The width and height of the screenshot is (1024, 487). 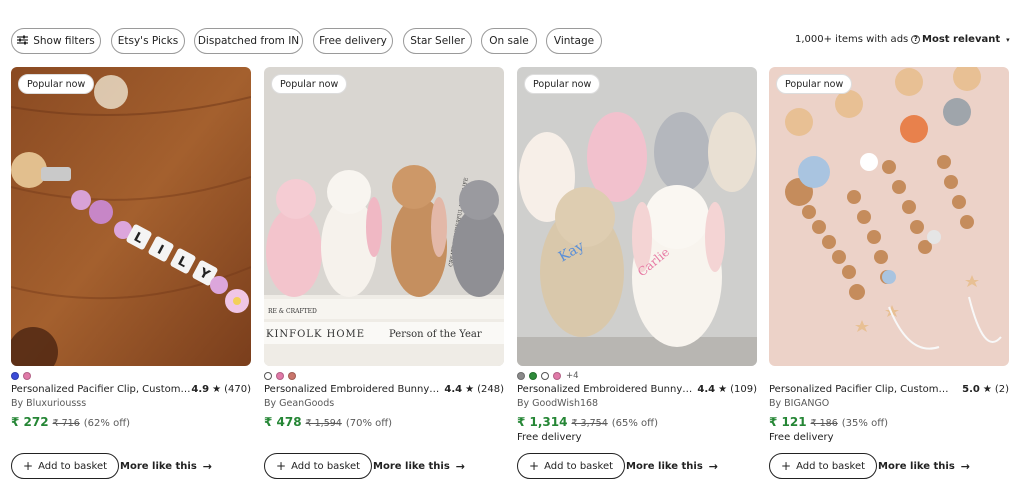 I want to click on chevron-down-icon: ▾, so click(x=1008, y=39).